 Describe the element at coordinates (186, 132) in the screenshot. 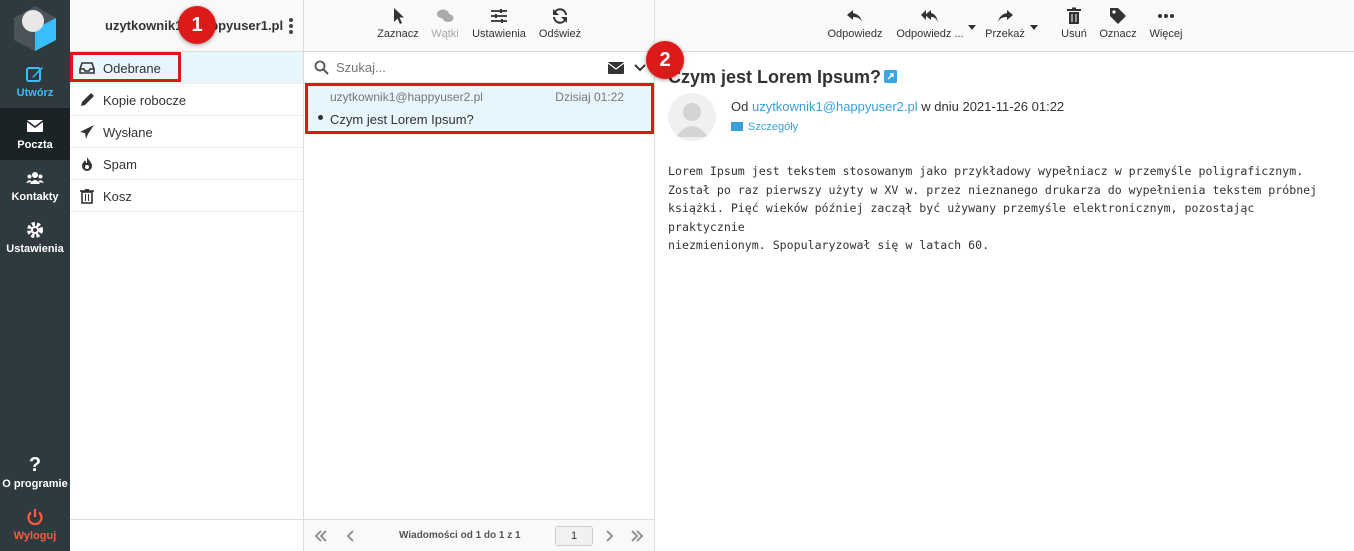

I see `folder-sent: Wysłane` at that location.